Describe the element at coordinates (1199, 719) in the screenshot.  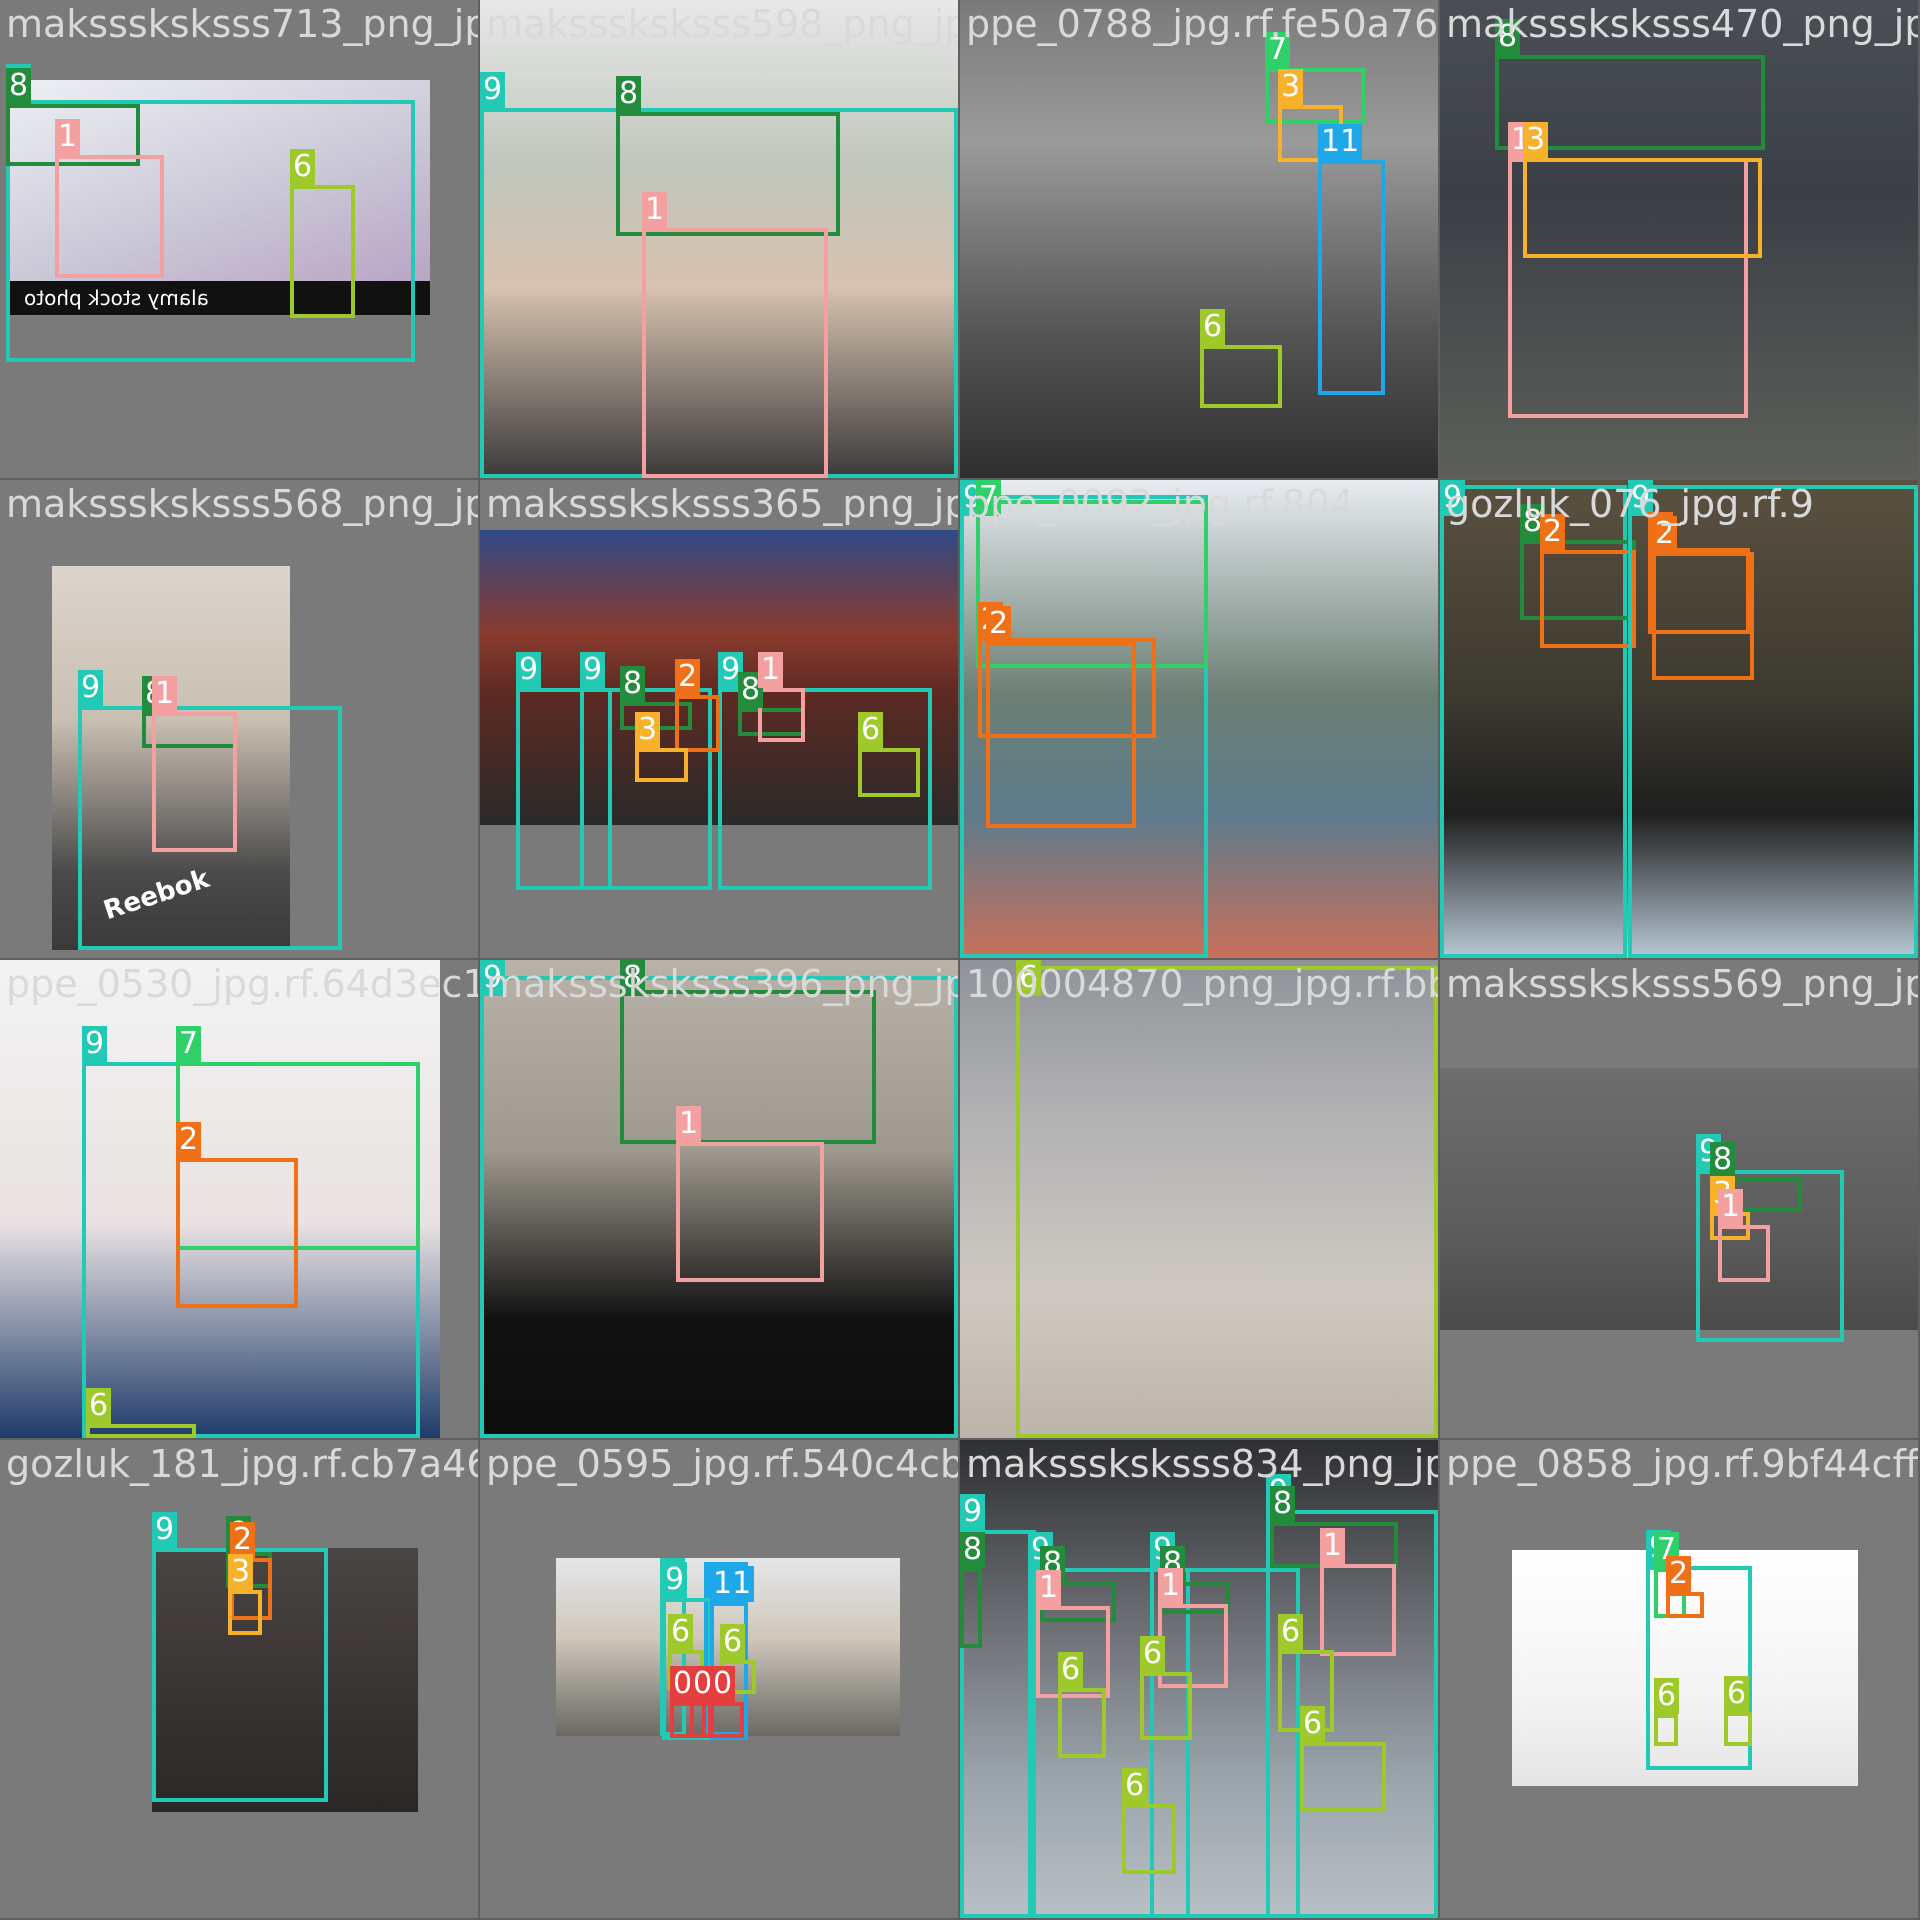
I see `tile-cyclist: ppe_0092_jpg.rf.8049722` at that location.